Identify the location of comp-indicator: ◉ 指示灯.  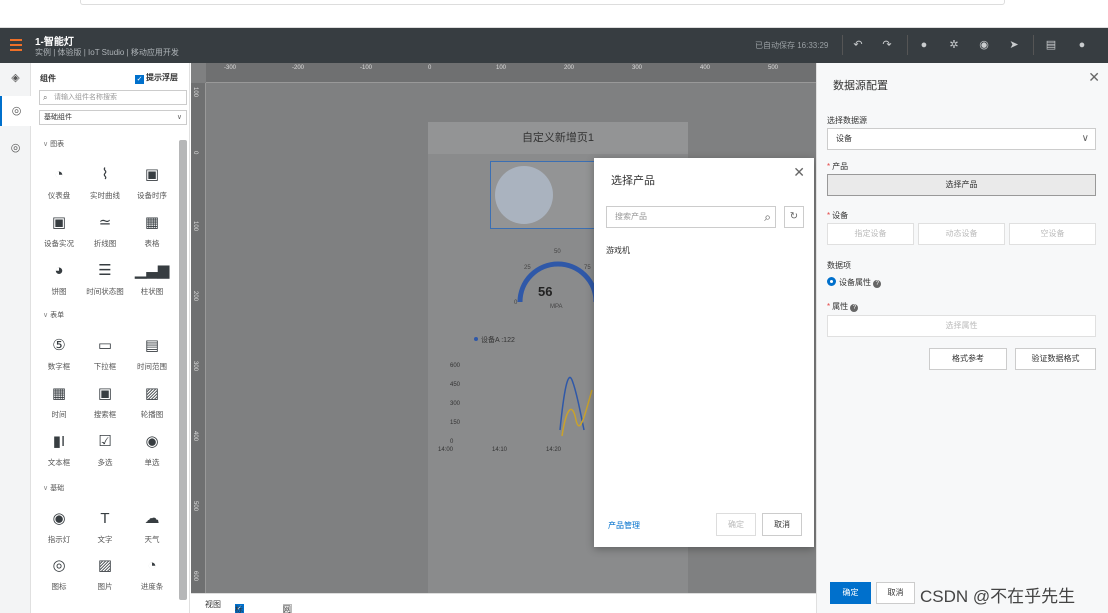
(59, 529).